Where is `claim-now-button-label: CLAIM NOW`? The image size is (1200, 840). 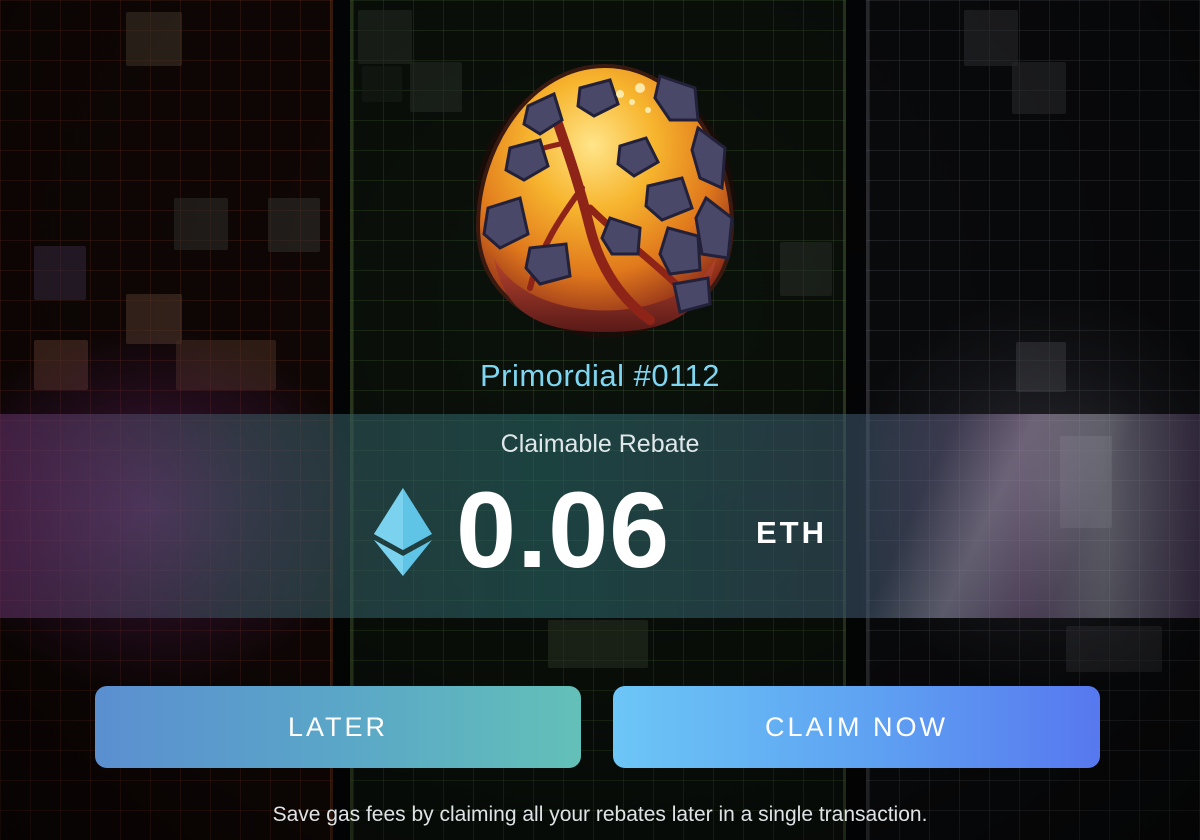 claim-now-button-label: CLAIM NOW is located at coordinates (856, 726).